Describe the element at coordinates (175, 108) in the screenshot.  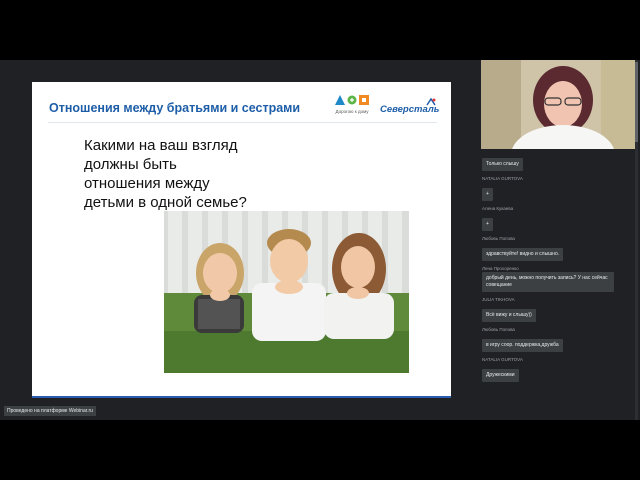
I see `slide-title: Отношения между братьями и сестрами` at that location.